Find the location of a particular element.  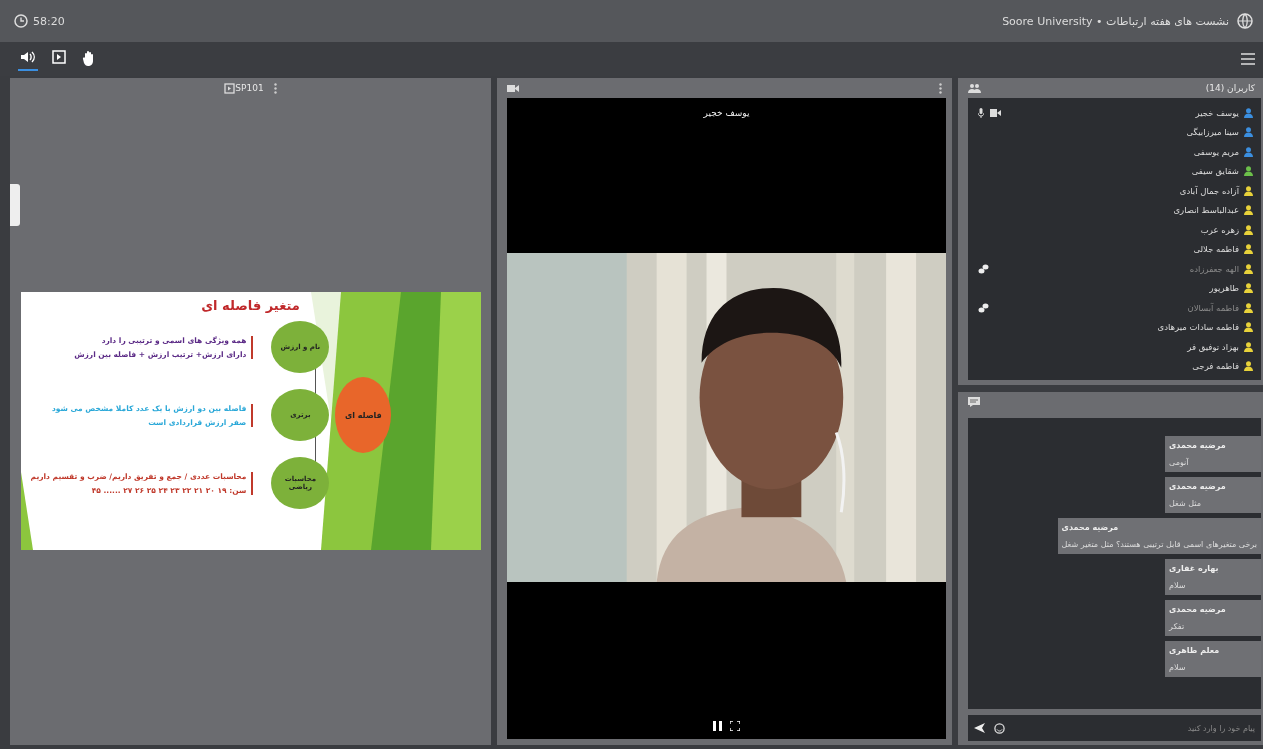

speaker-name: یوسف خجیر is located at coordinates (726, 114).